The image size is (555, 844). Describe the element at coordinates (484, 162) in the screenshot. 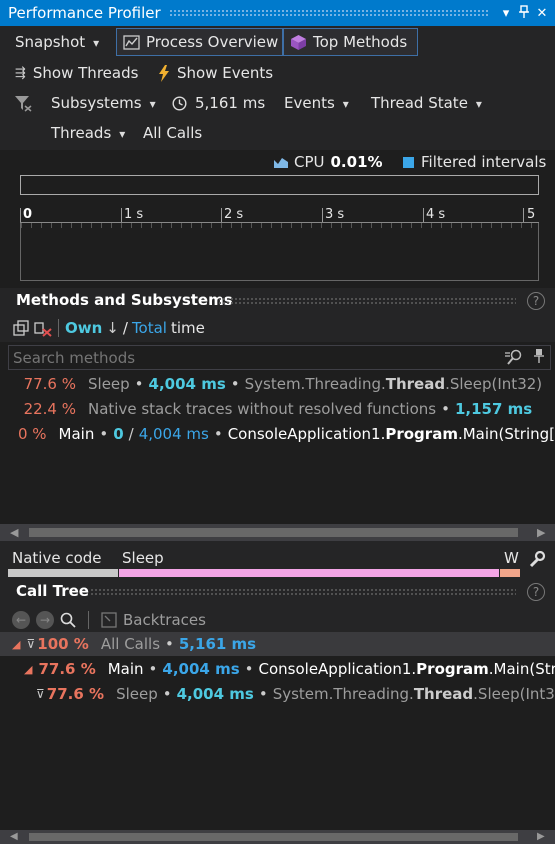

I see `filtered-label: Filtered intervals` at that location.